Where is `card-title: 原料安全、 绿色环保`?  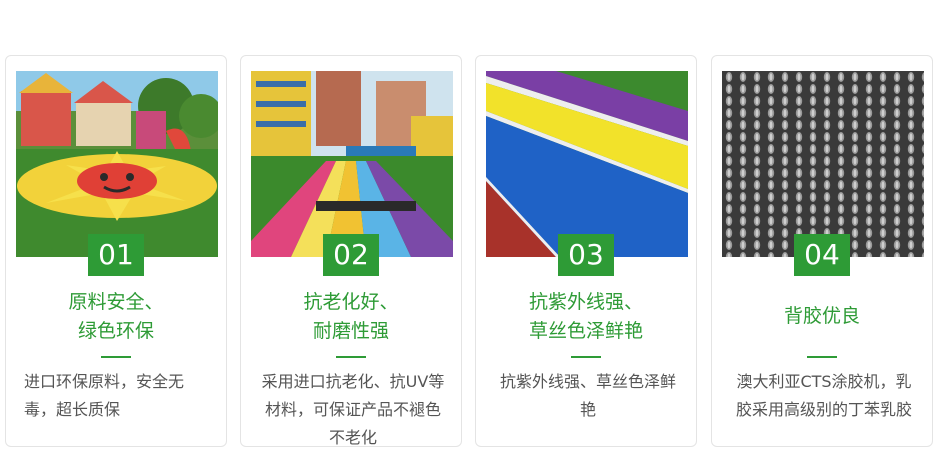 card-title: 原料安全、 绿色环保 is located at coordinates (116, 317).